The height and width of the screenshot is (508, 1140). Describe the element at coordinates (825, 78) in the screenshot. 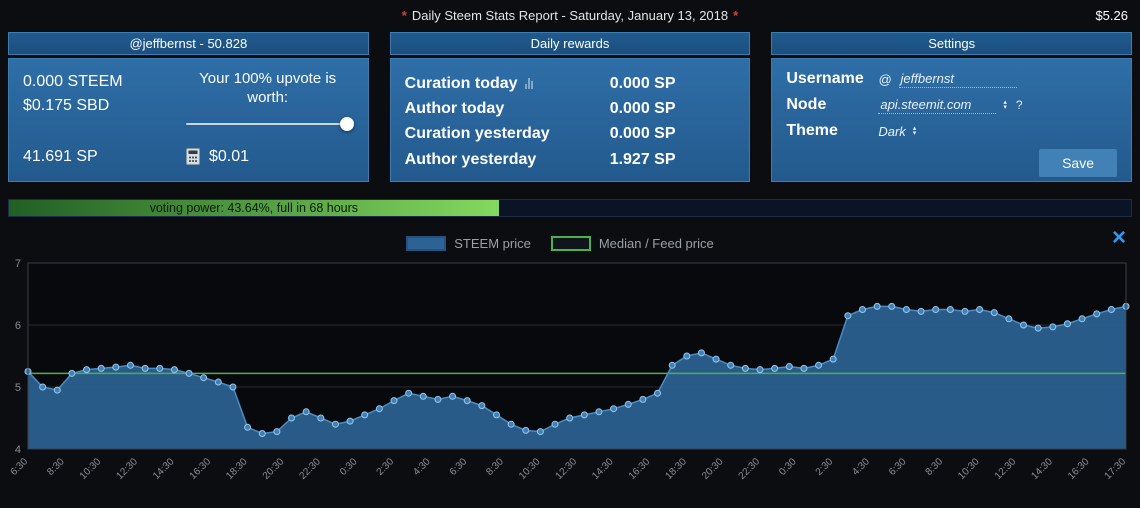

I see `username-label: Username` at that location.